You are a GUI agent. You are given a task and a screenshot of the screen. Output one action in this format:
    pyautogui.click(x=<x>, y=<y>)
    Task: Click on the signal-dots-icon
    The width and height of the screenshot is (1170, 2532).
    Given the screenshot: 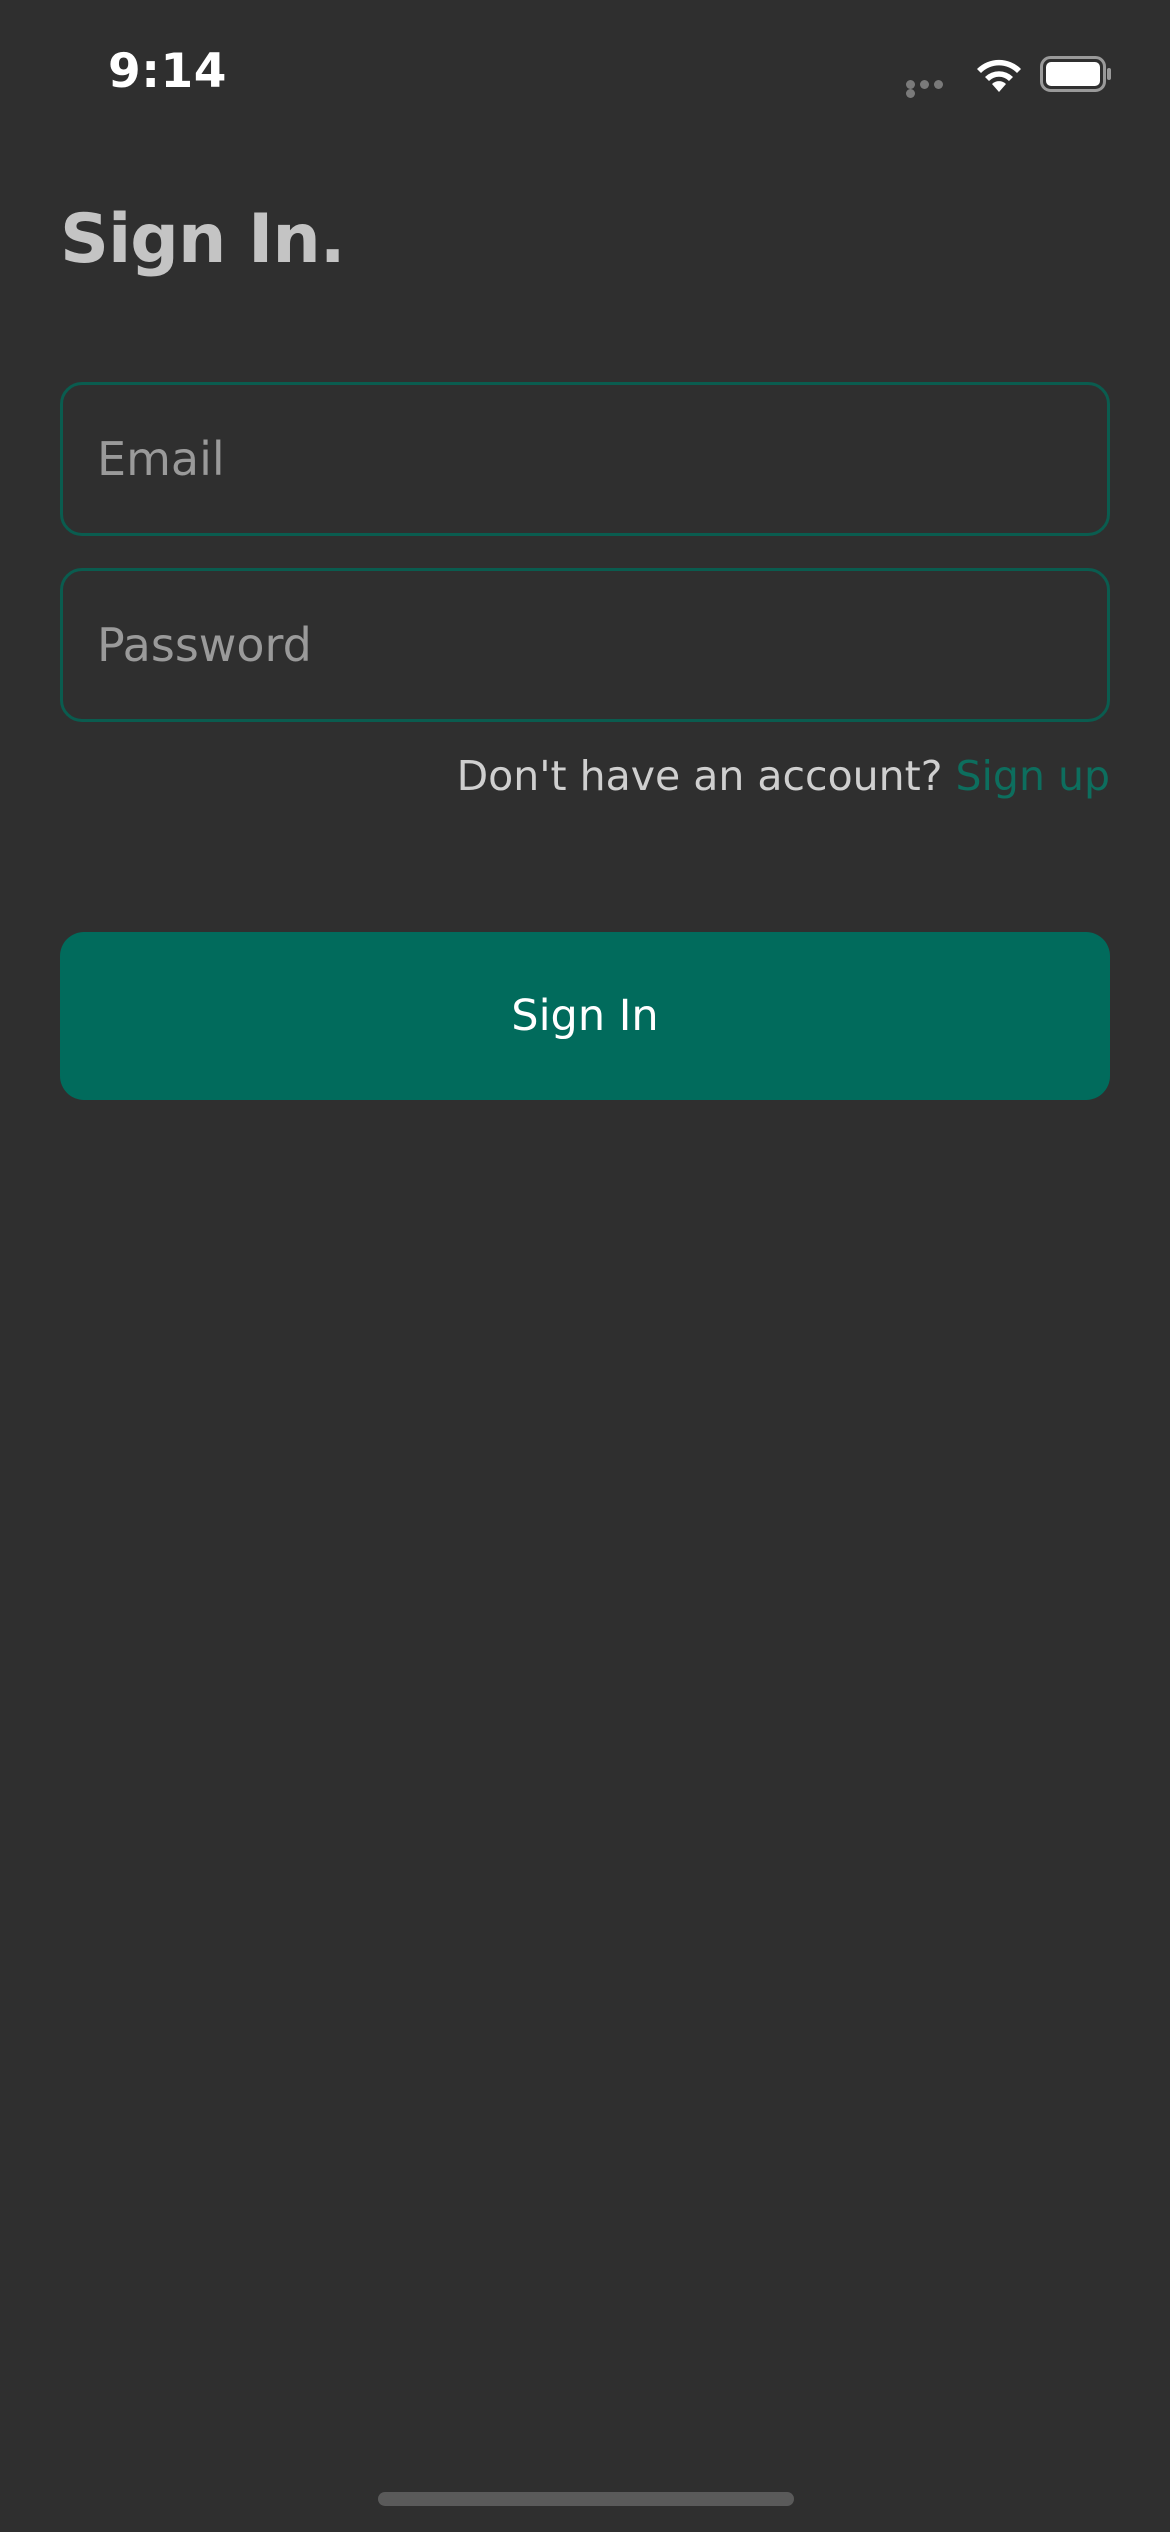 What is the action you would take?
    pyautogui.click(x=933, y=89)
    